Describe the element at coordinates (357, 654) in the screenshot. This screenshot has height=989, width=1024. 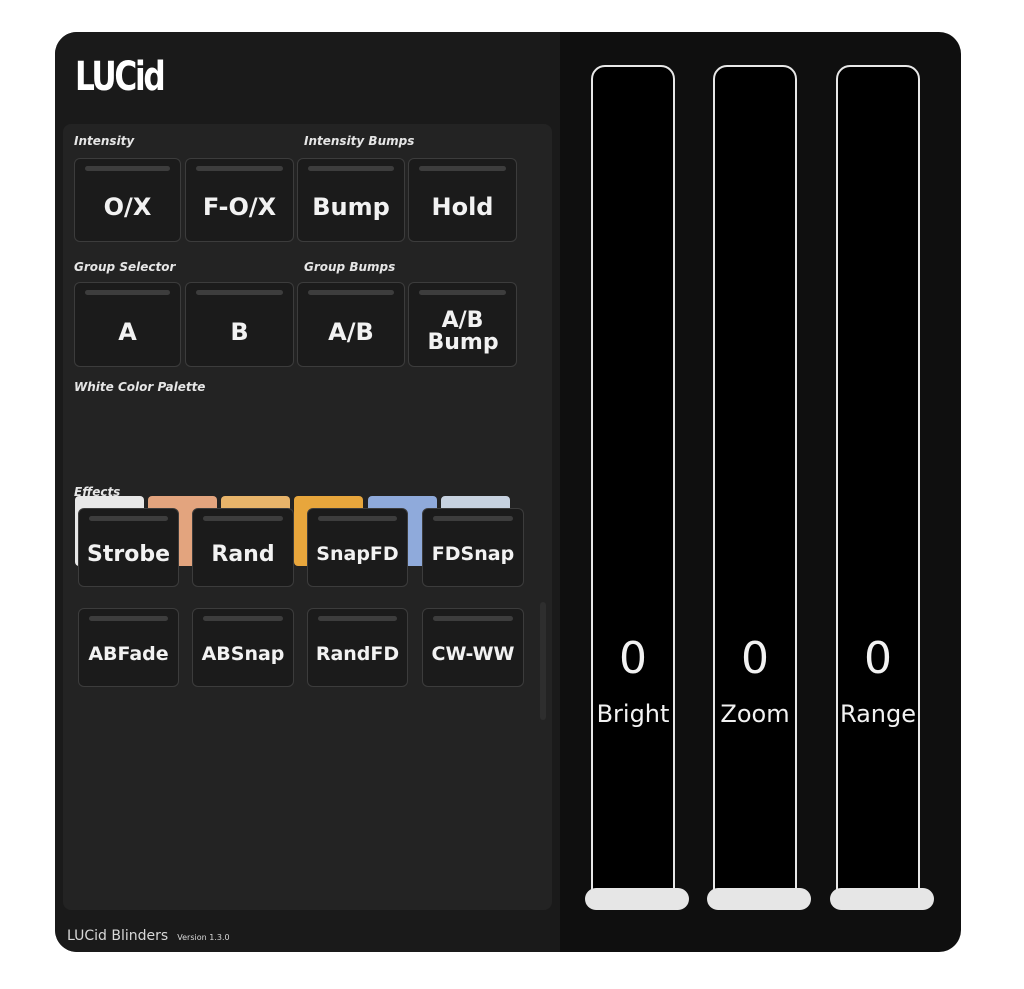
I see `randfd-button-label: RandFD` at that location.